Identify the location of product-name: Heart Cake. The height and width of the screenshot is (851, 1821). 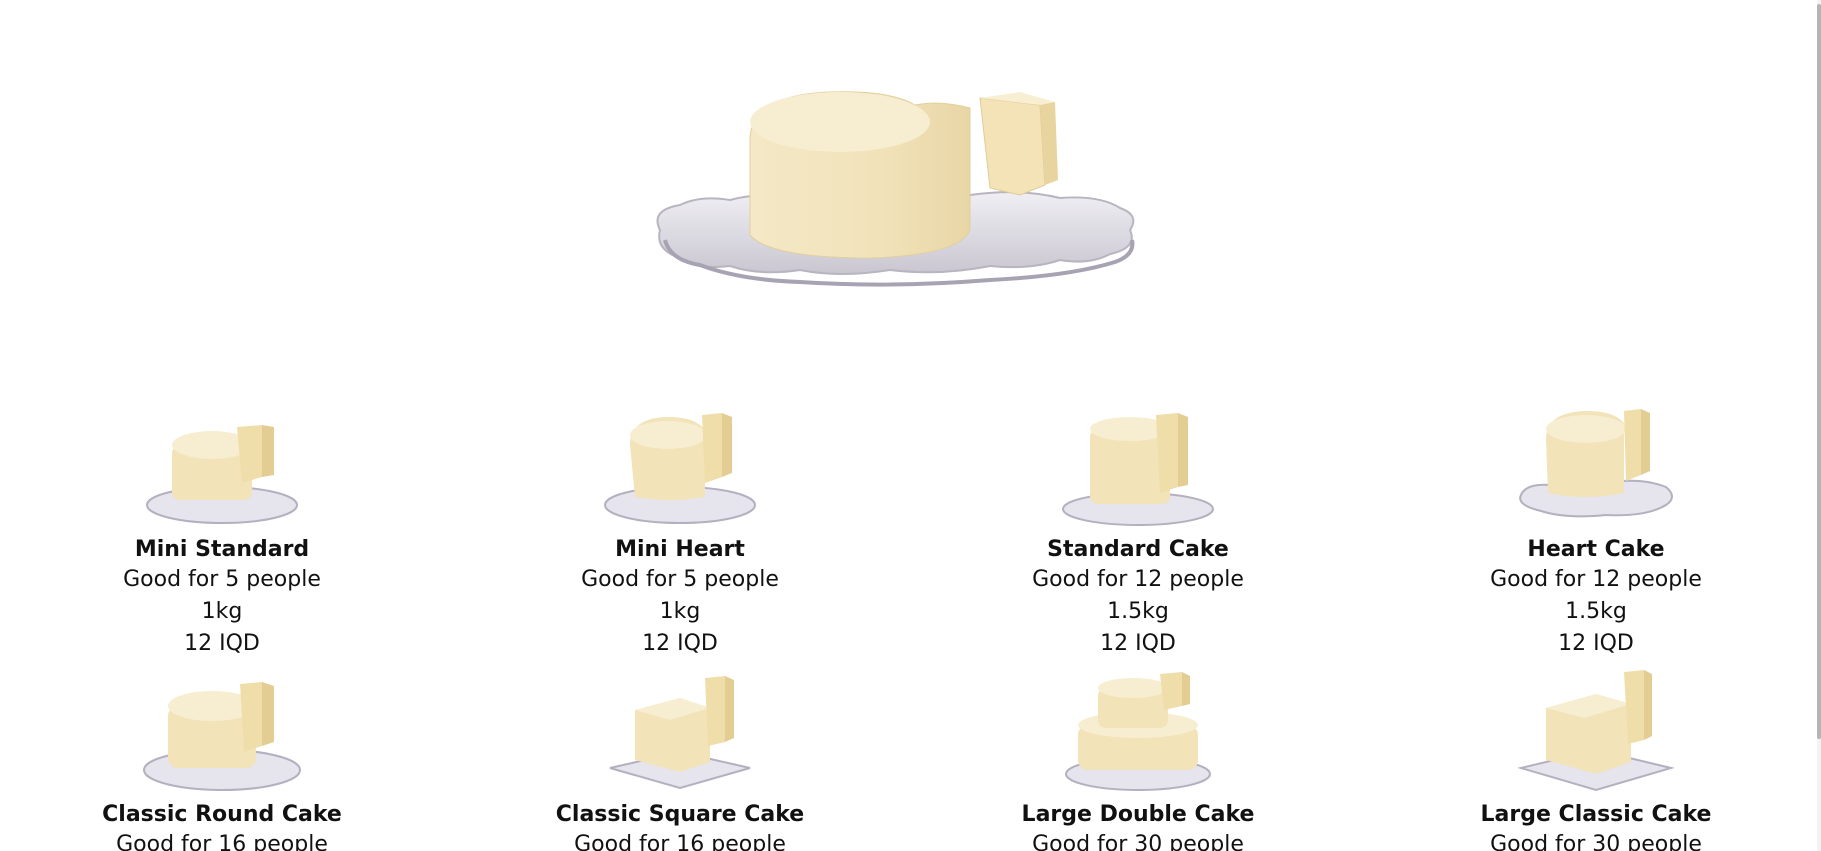
(1596, 549).